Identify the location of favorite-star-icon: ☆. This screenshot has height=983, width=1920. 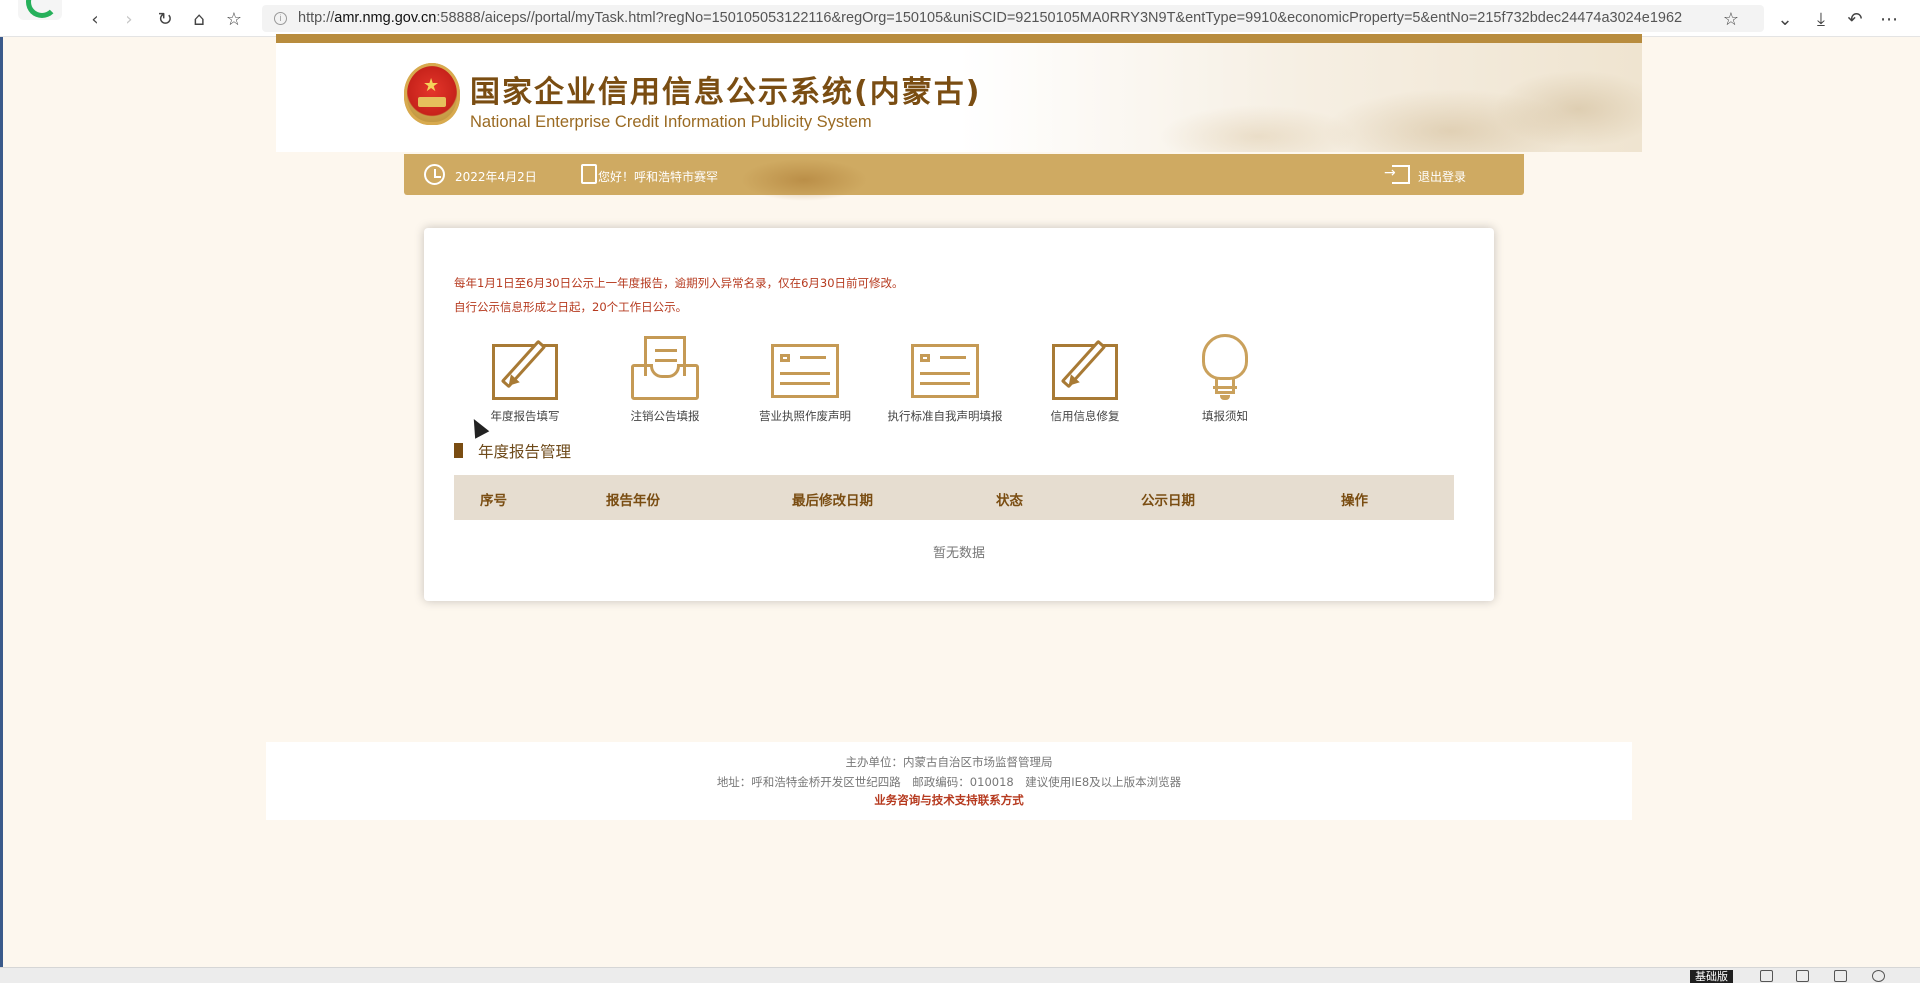
(1731, 19).